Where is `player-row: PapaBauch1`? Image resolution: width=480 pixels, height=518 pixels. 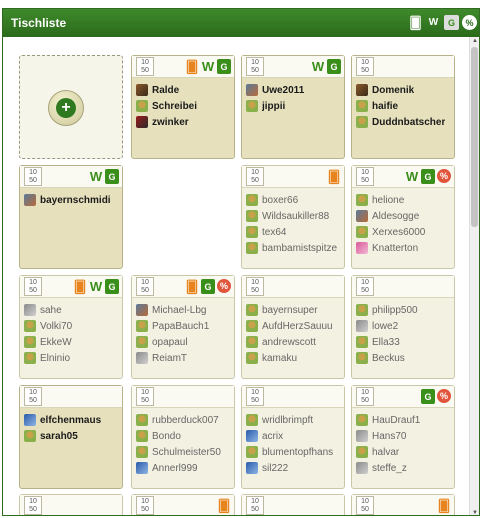
player-row: PapaBauch1 is located at coordinates (183, 326).